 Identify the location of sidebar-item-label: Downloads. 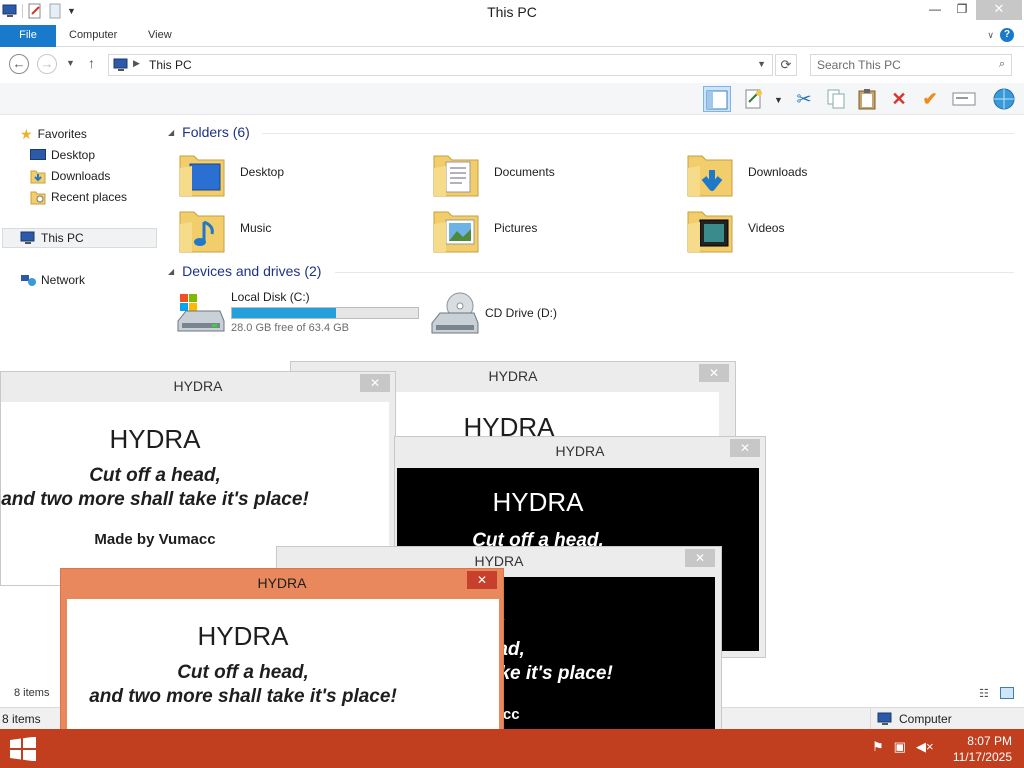
(81, 176).